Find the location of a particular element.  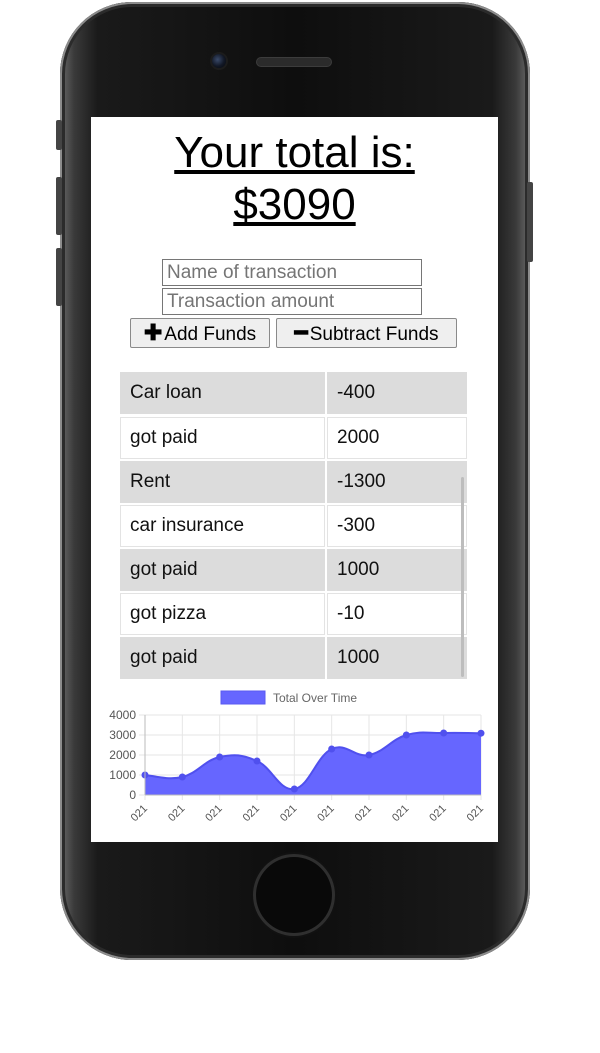

plus-icon: ✚ is located at coordinates (153, 332).